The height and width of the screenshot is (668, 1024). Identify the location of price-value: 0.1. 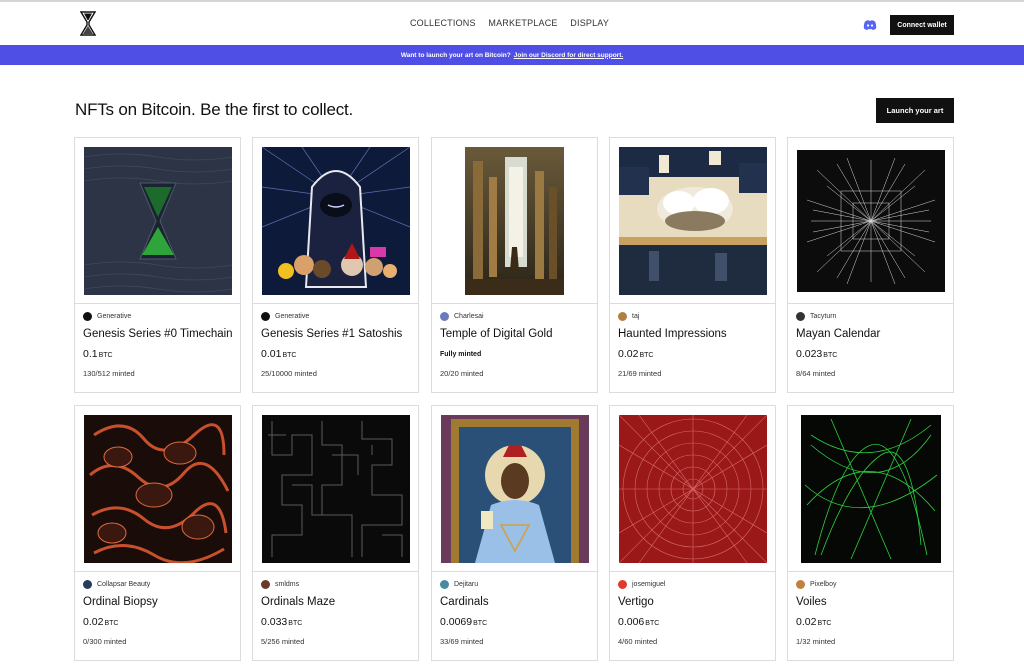
(90, 354).